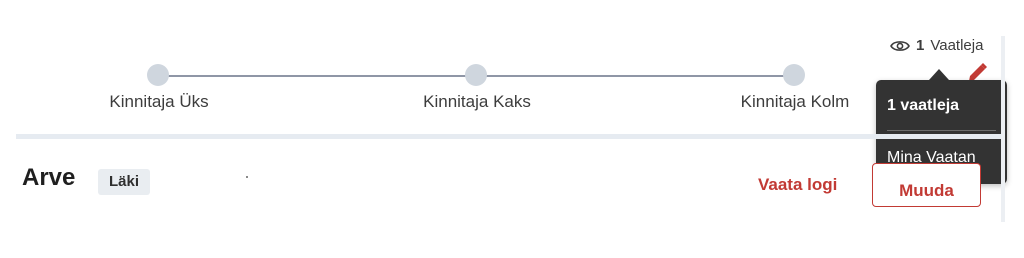  Describe the element at coordinates (159, 101) in the screenshot. I see `step-label-1: Kinnitaja Üks` at that location.